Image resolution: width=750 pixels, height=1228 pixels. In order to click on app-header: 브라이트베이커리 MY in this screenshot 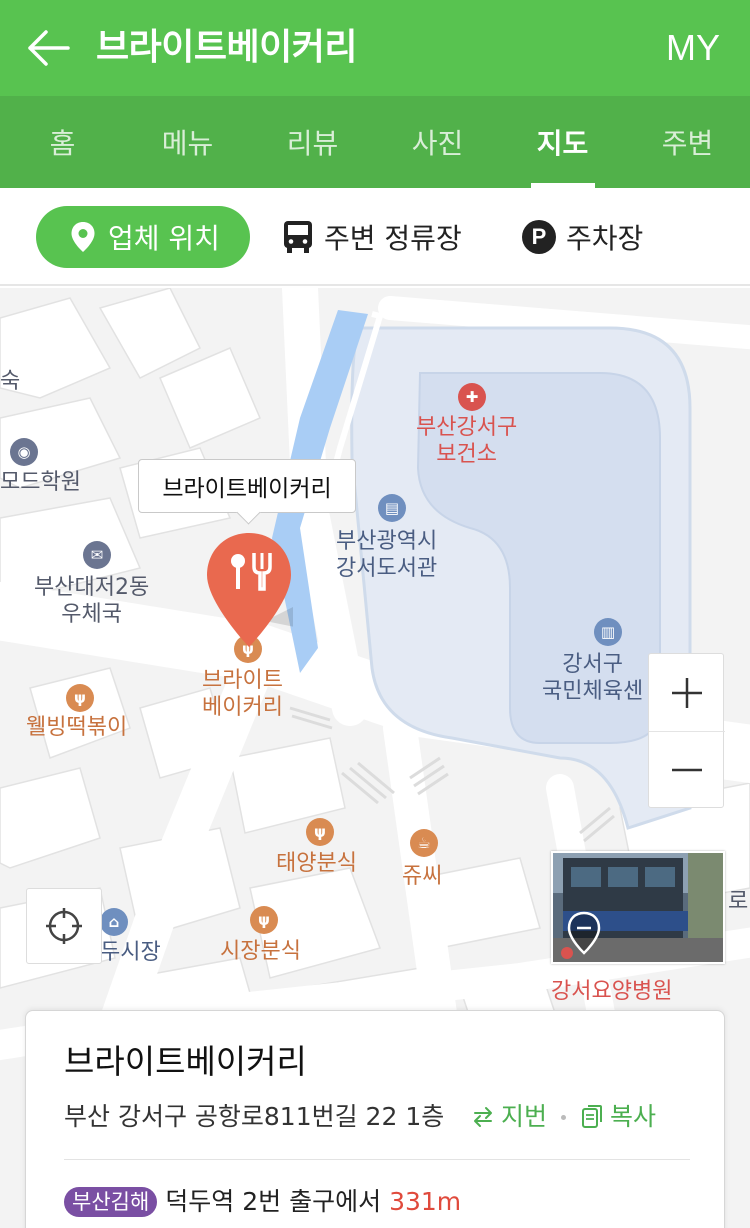, I will do `click(375, 48)`.